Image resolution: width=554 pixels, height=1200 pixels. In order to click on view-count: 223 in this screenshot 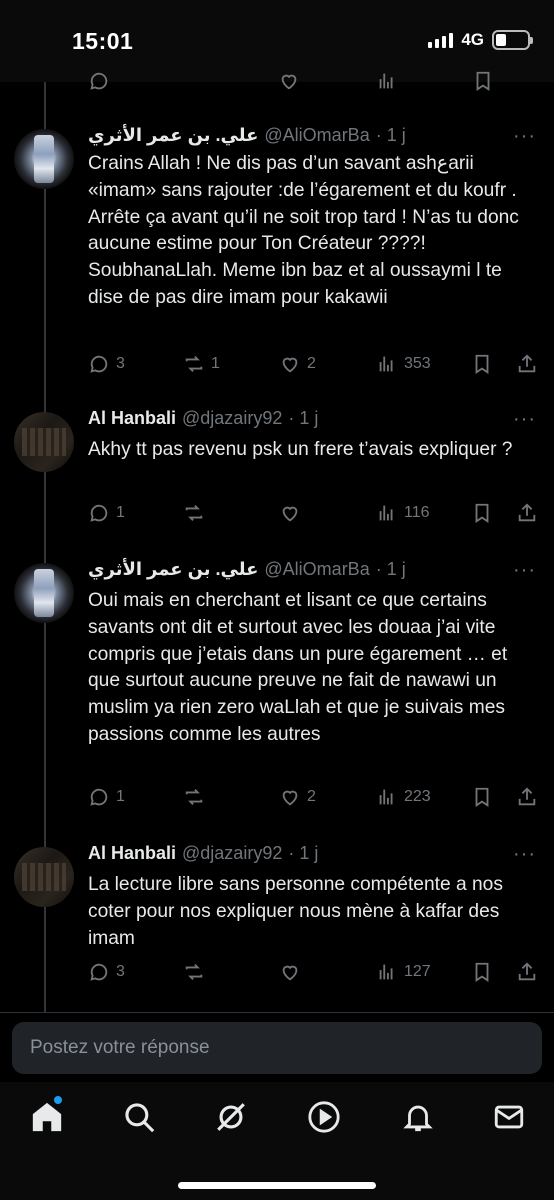, I will do `click(417, 796)`.